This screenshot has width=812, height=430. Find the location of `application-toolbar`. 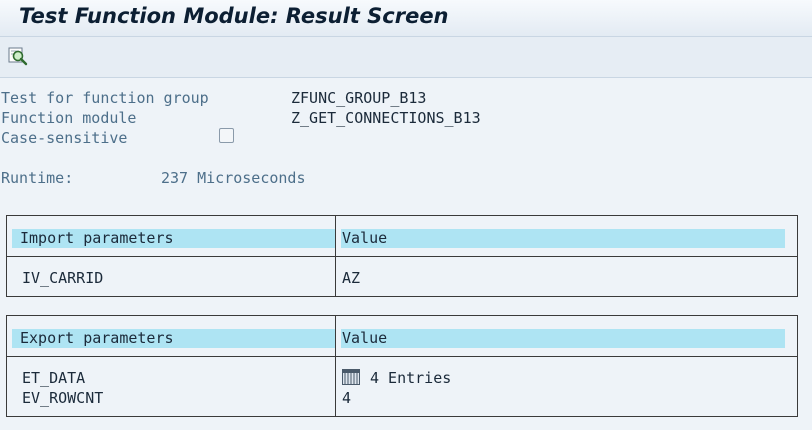

application-toolbar is located at coordinates (406, 57).